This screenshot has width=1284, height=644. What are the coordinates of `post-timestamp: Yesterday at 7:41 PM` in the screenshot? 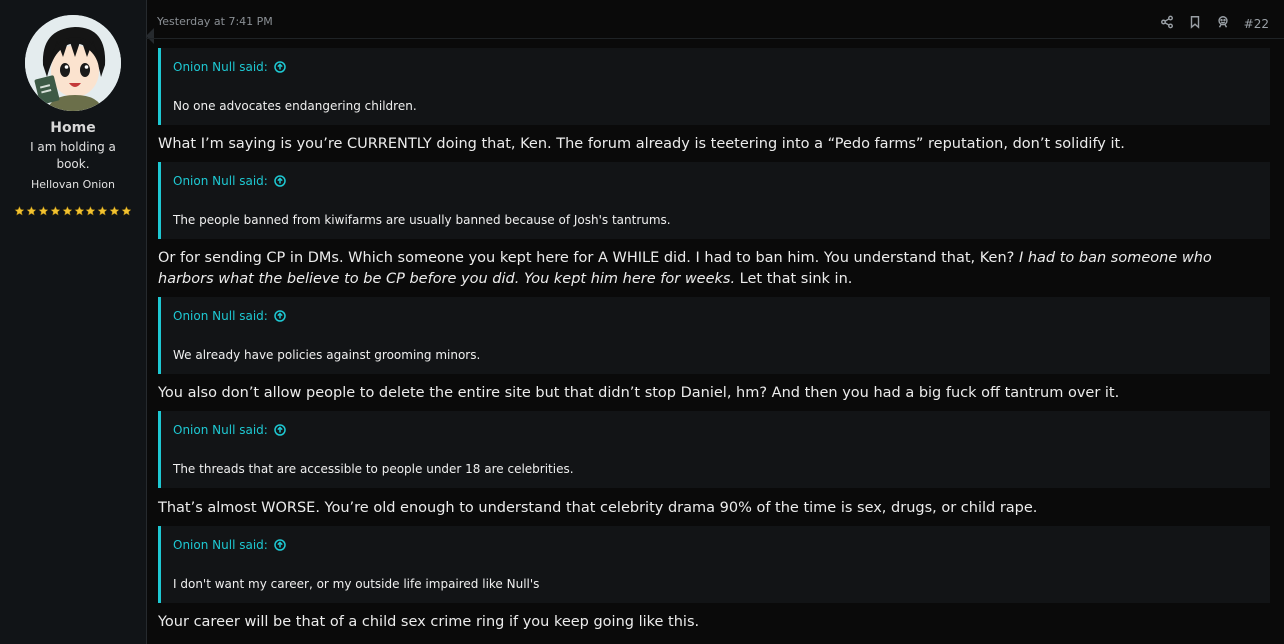 It's located at (215, 21).